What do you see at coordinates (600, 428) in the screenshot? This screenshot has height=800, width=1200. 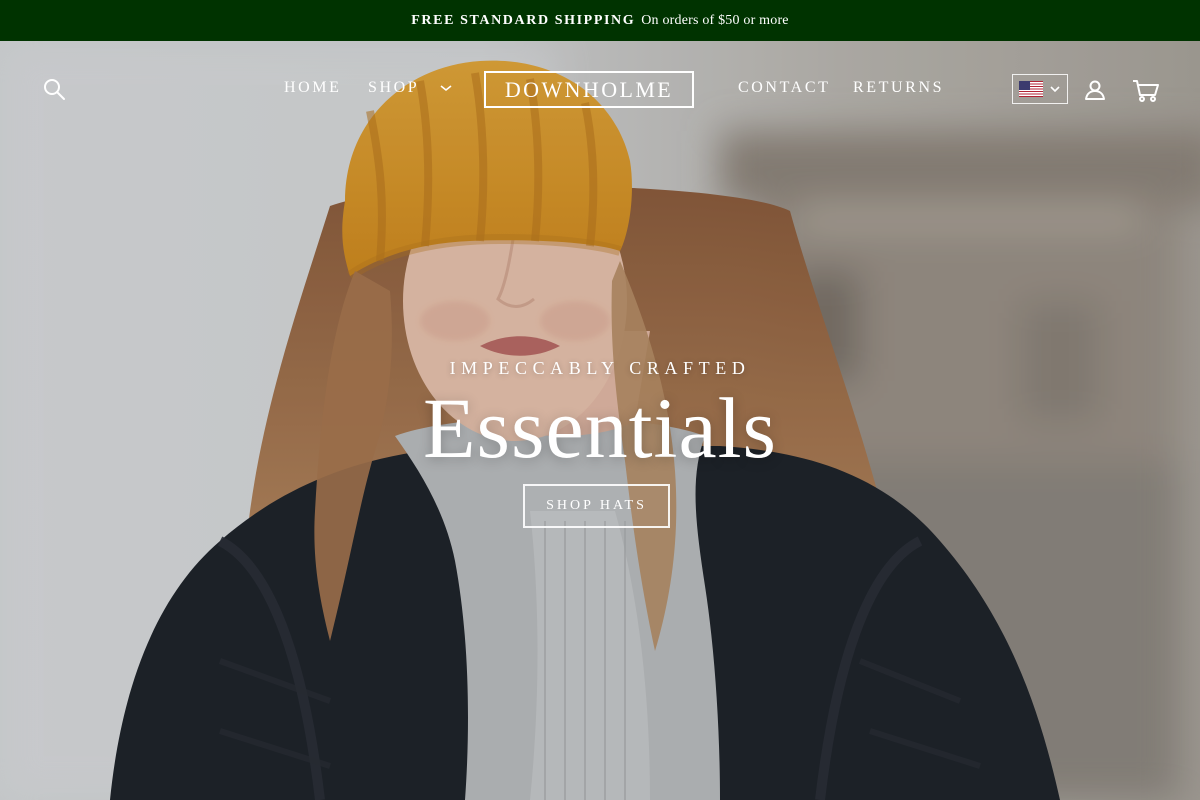 I see `hero-headline: Essentials` at bounding box center [600, 428].